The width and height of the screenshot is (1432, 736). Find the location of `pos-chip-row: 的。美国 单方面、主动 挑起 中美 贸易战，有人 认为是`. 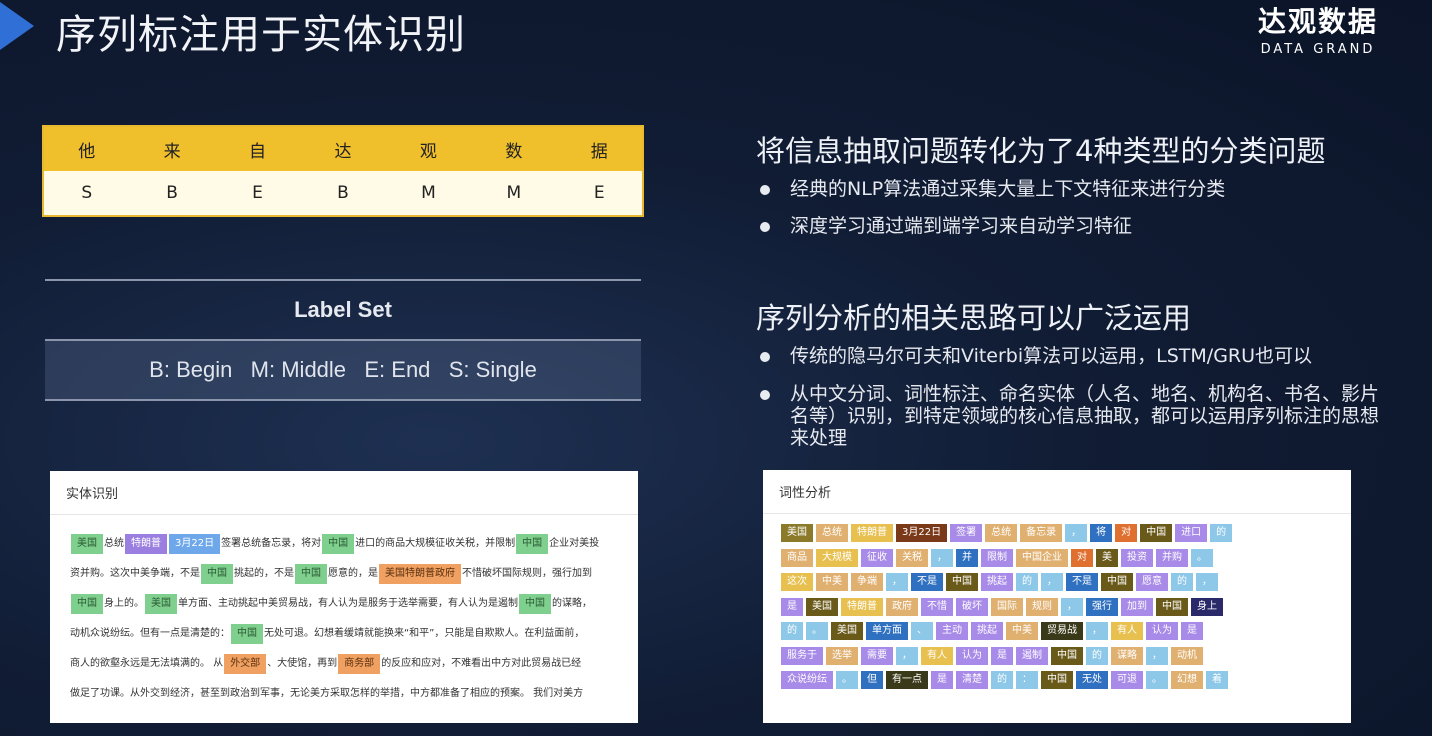

pos-chip-row: 的。美国 单方面、主动 挑起 中美 贸易战，有人 认为是 is located at coordinates (1058, 634).